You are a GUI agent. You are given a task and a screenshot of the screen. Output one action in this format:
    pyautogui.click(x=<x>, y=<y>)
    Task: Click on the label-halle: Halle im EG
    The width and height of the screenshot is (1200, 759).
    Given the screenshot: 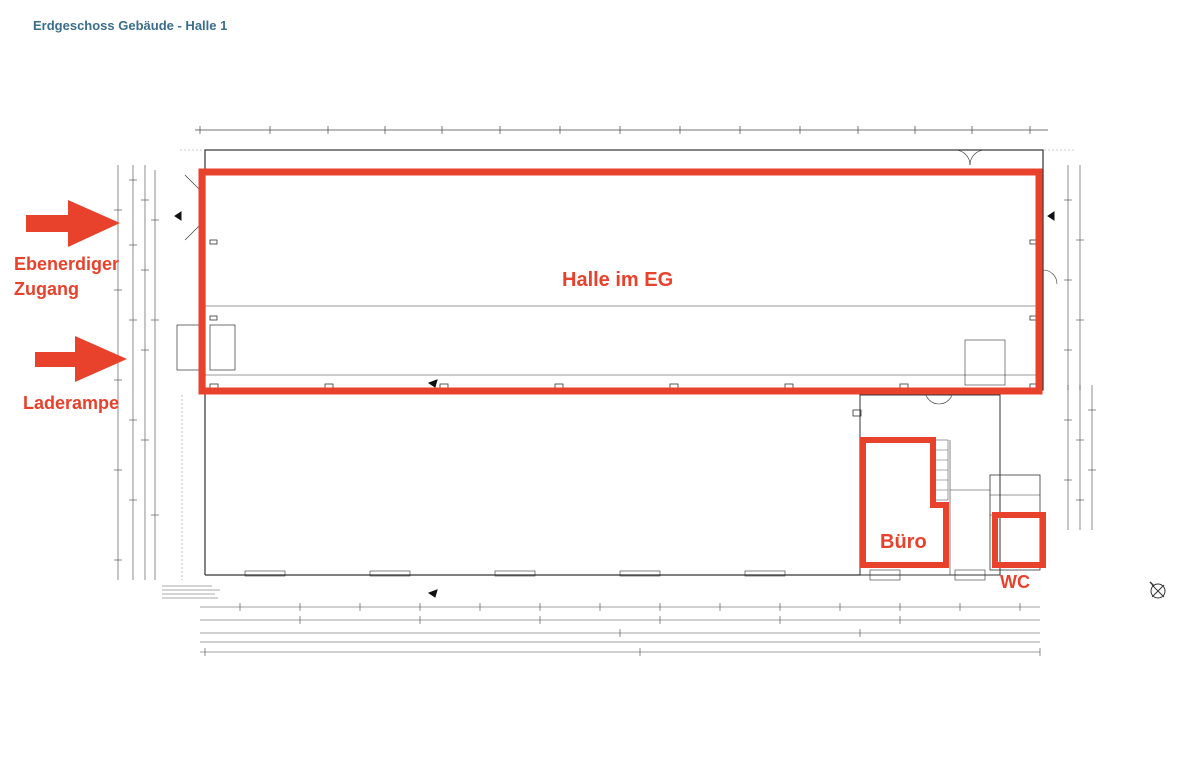 What is the action you would take?
    pyautogui.click(x=618, y=280)
    